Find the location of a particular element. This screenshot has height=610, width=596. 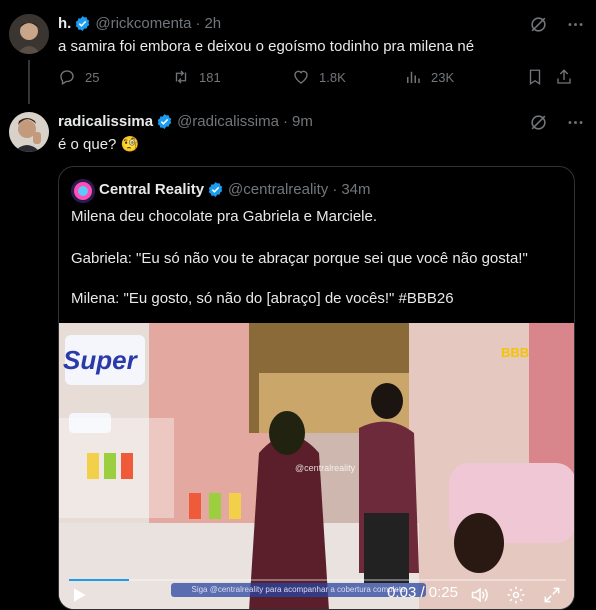

settings-gear-icon is located at coordinates (516, 595).